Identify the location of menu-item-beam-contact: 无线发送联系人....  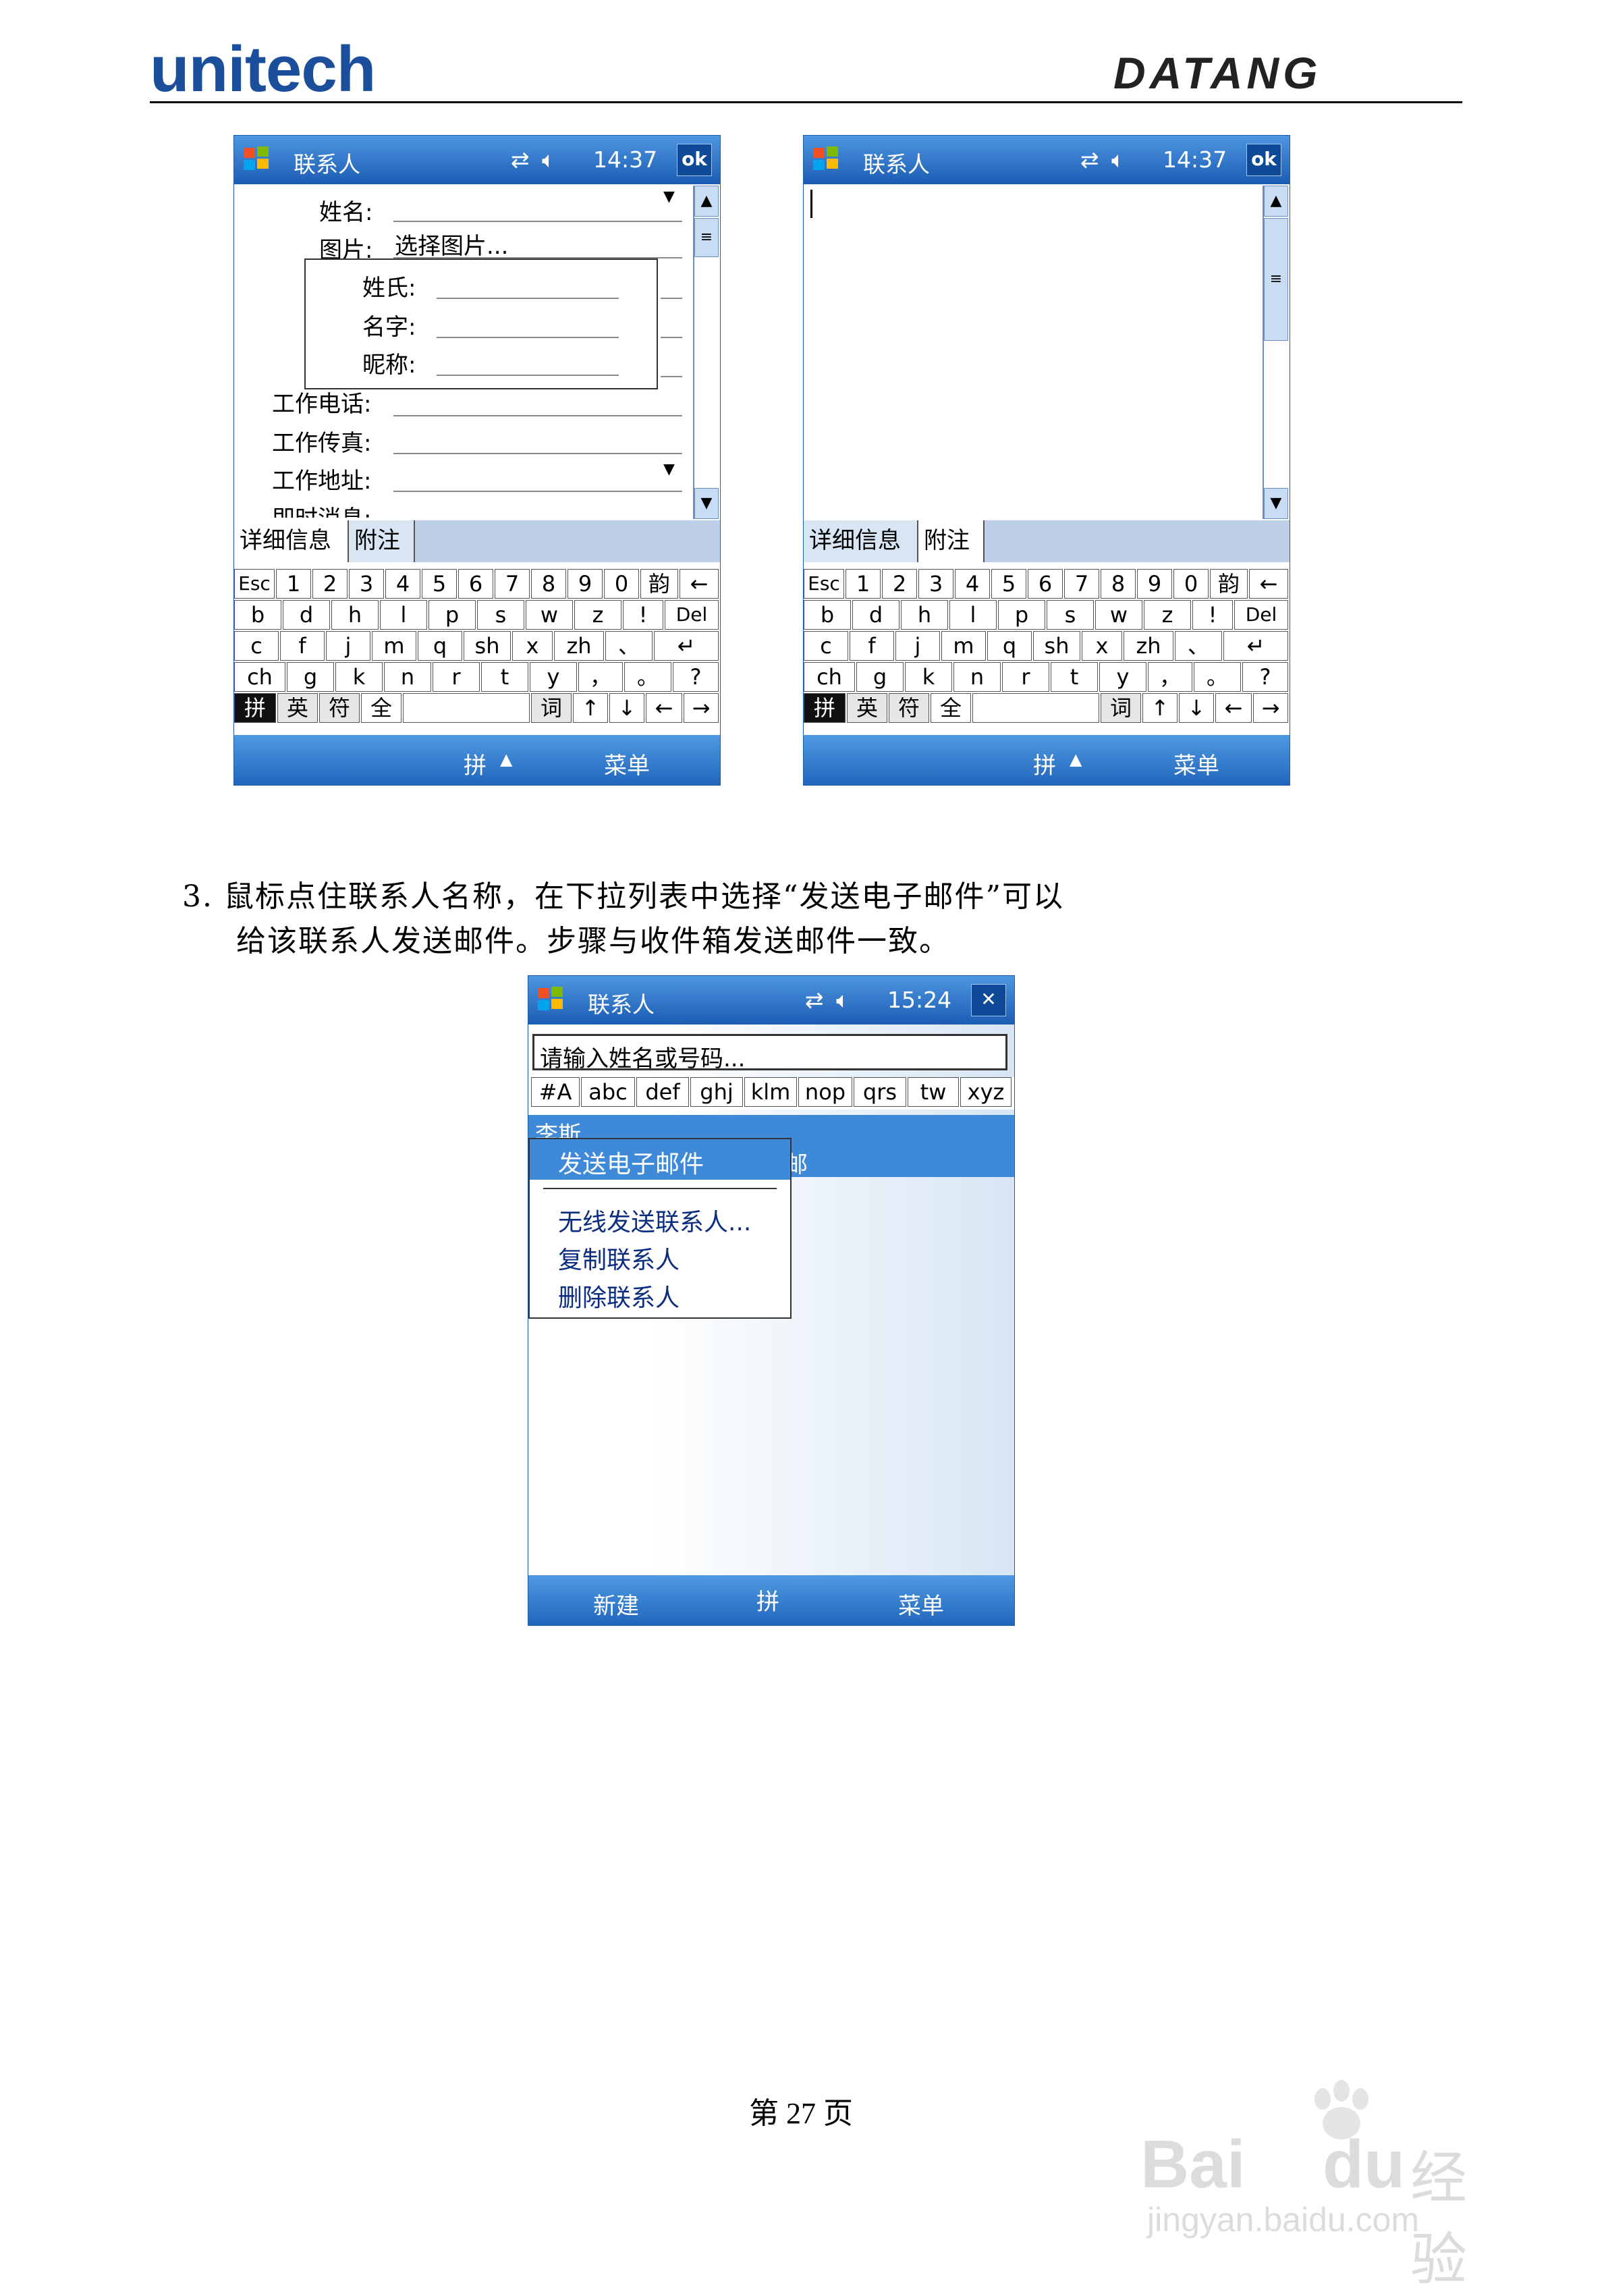
(654, 1220).